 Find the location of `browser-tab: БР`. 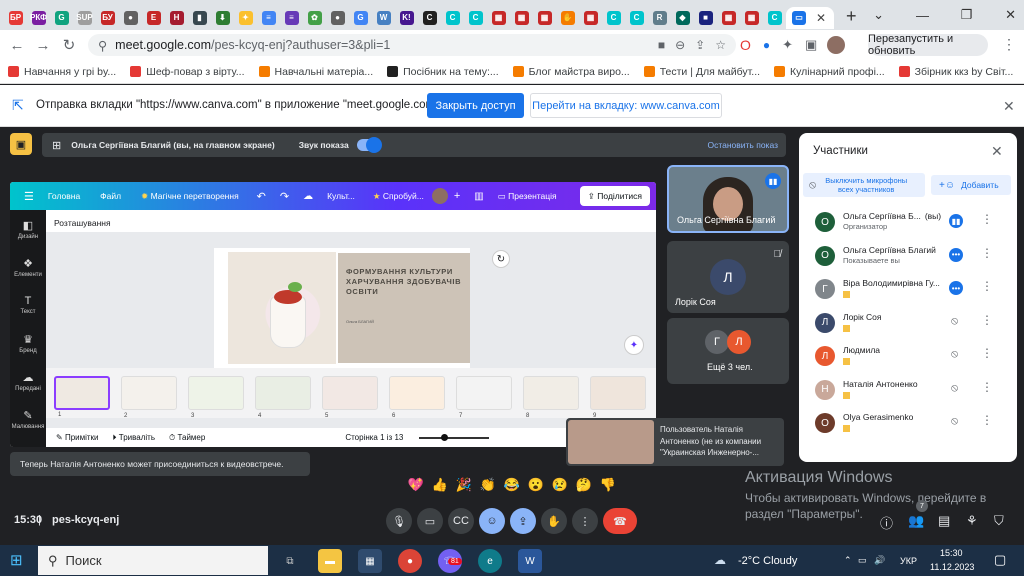

browser-tab: БР is located at coordinates (15, 18).